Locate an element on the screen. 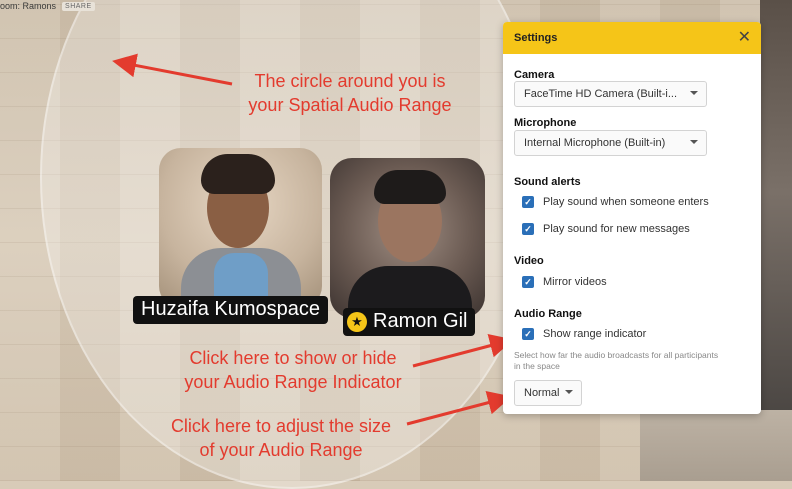 The height and width of the screenshot is (489, 792). microphone-select: Internal Microphone (Built-in) is located at coordinates (610, 143).